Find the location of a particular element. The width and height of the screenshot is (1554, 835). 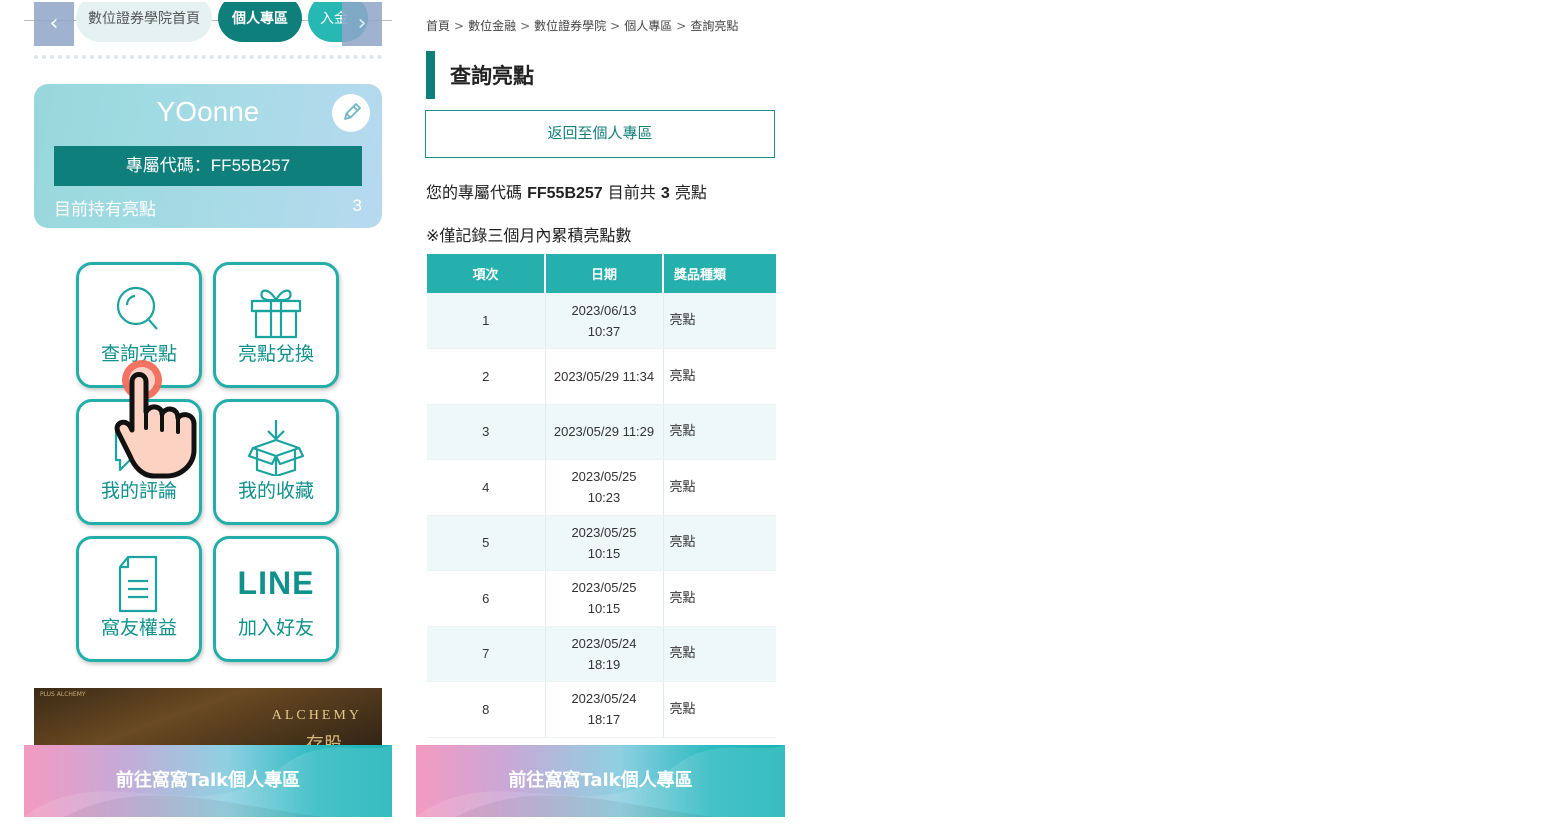

table-row: 5 2023/05/25 10:15 亮點 is located at coordinates (601, 543).